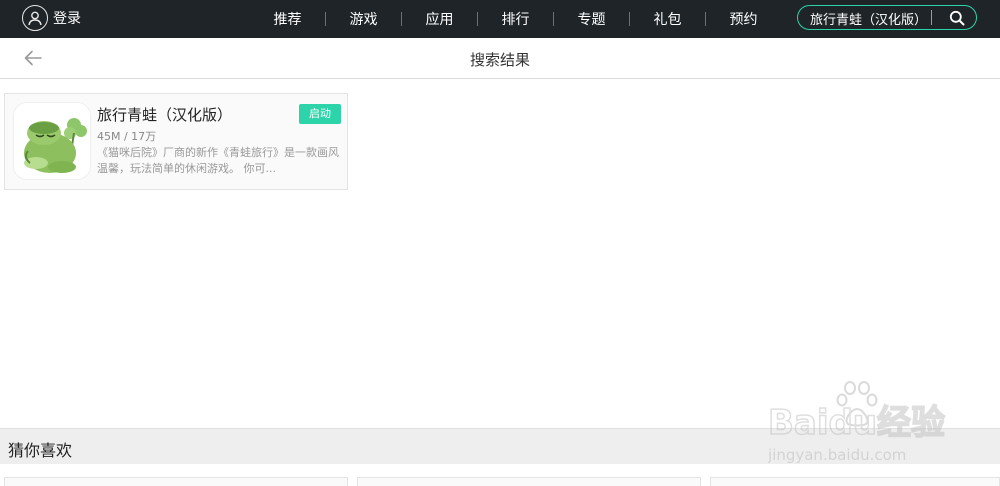  I want to click on nav-reservations: 预约, so click(743, 19).